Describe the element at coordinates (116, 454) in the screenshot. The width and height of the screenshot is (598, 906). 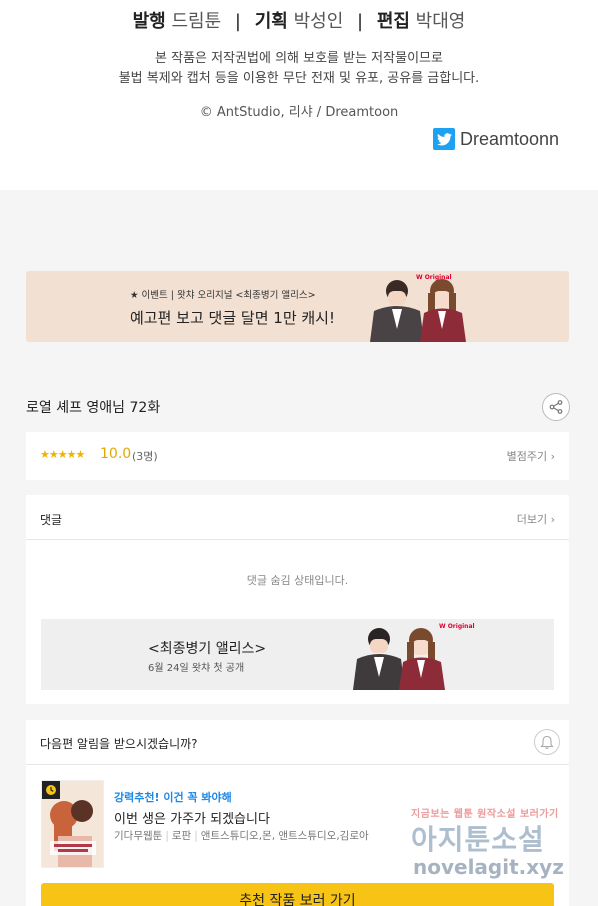
I see `rating-score: 10.0` at that location.